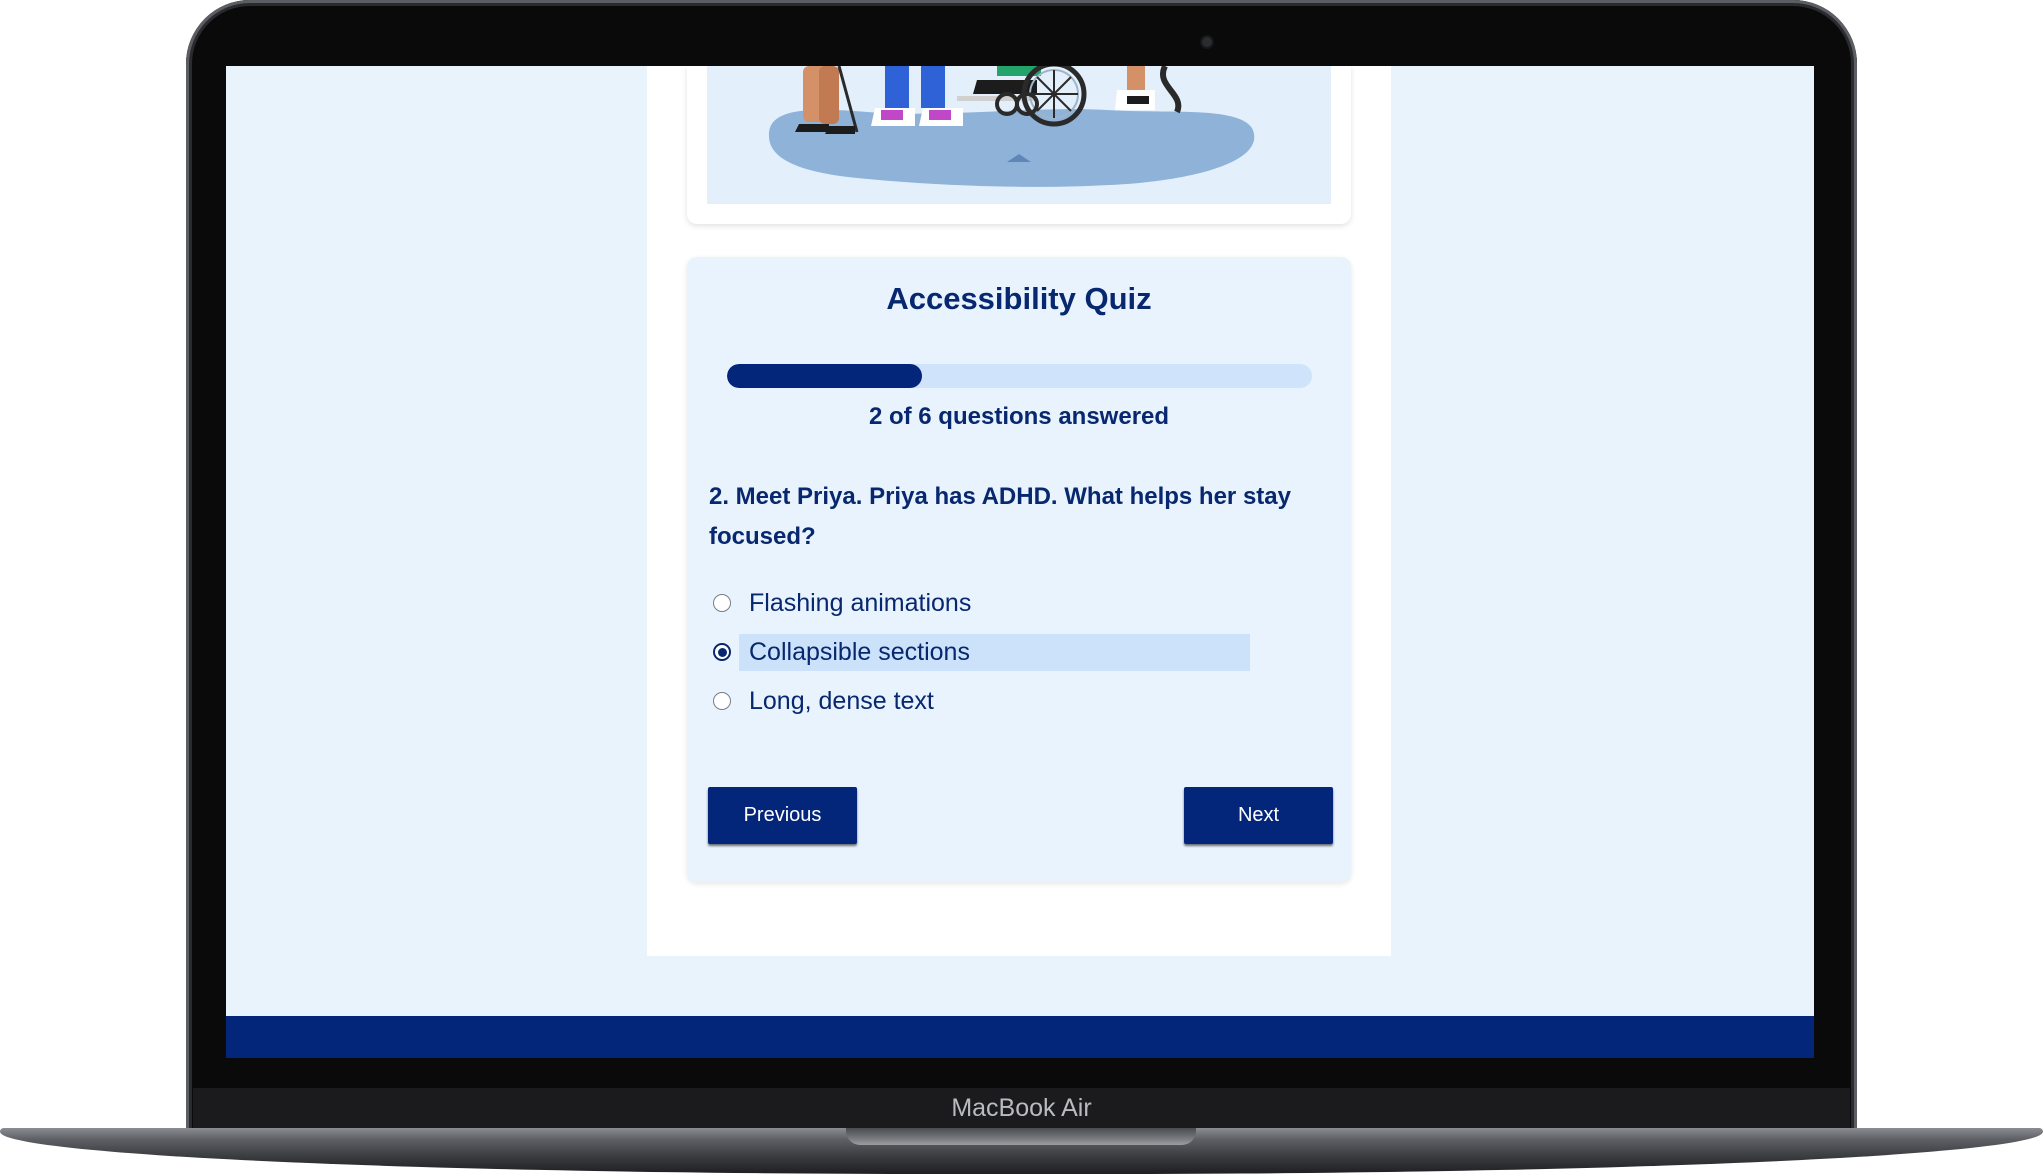 This screenshot has width=2043, height=1174. What do you see at coordinates (989, 603) in the screenshot?
I see `option-flashing-animations: Flashing animations` at bounding box center [989, 603].